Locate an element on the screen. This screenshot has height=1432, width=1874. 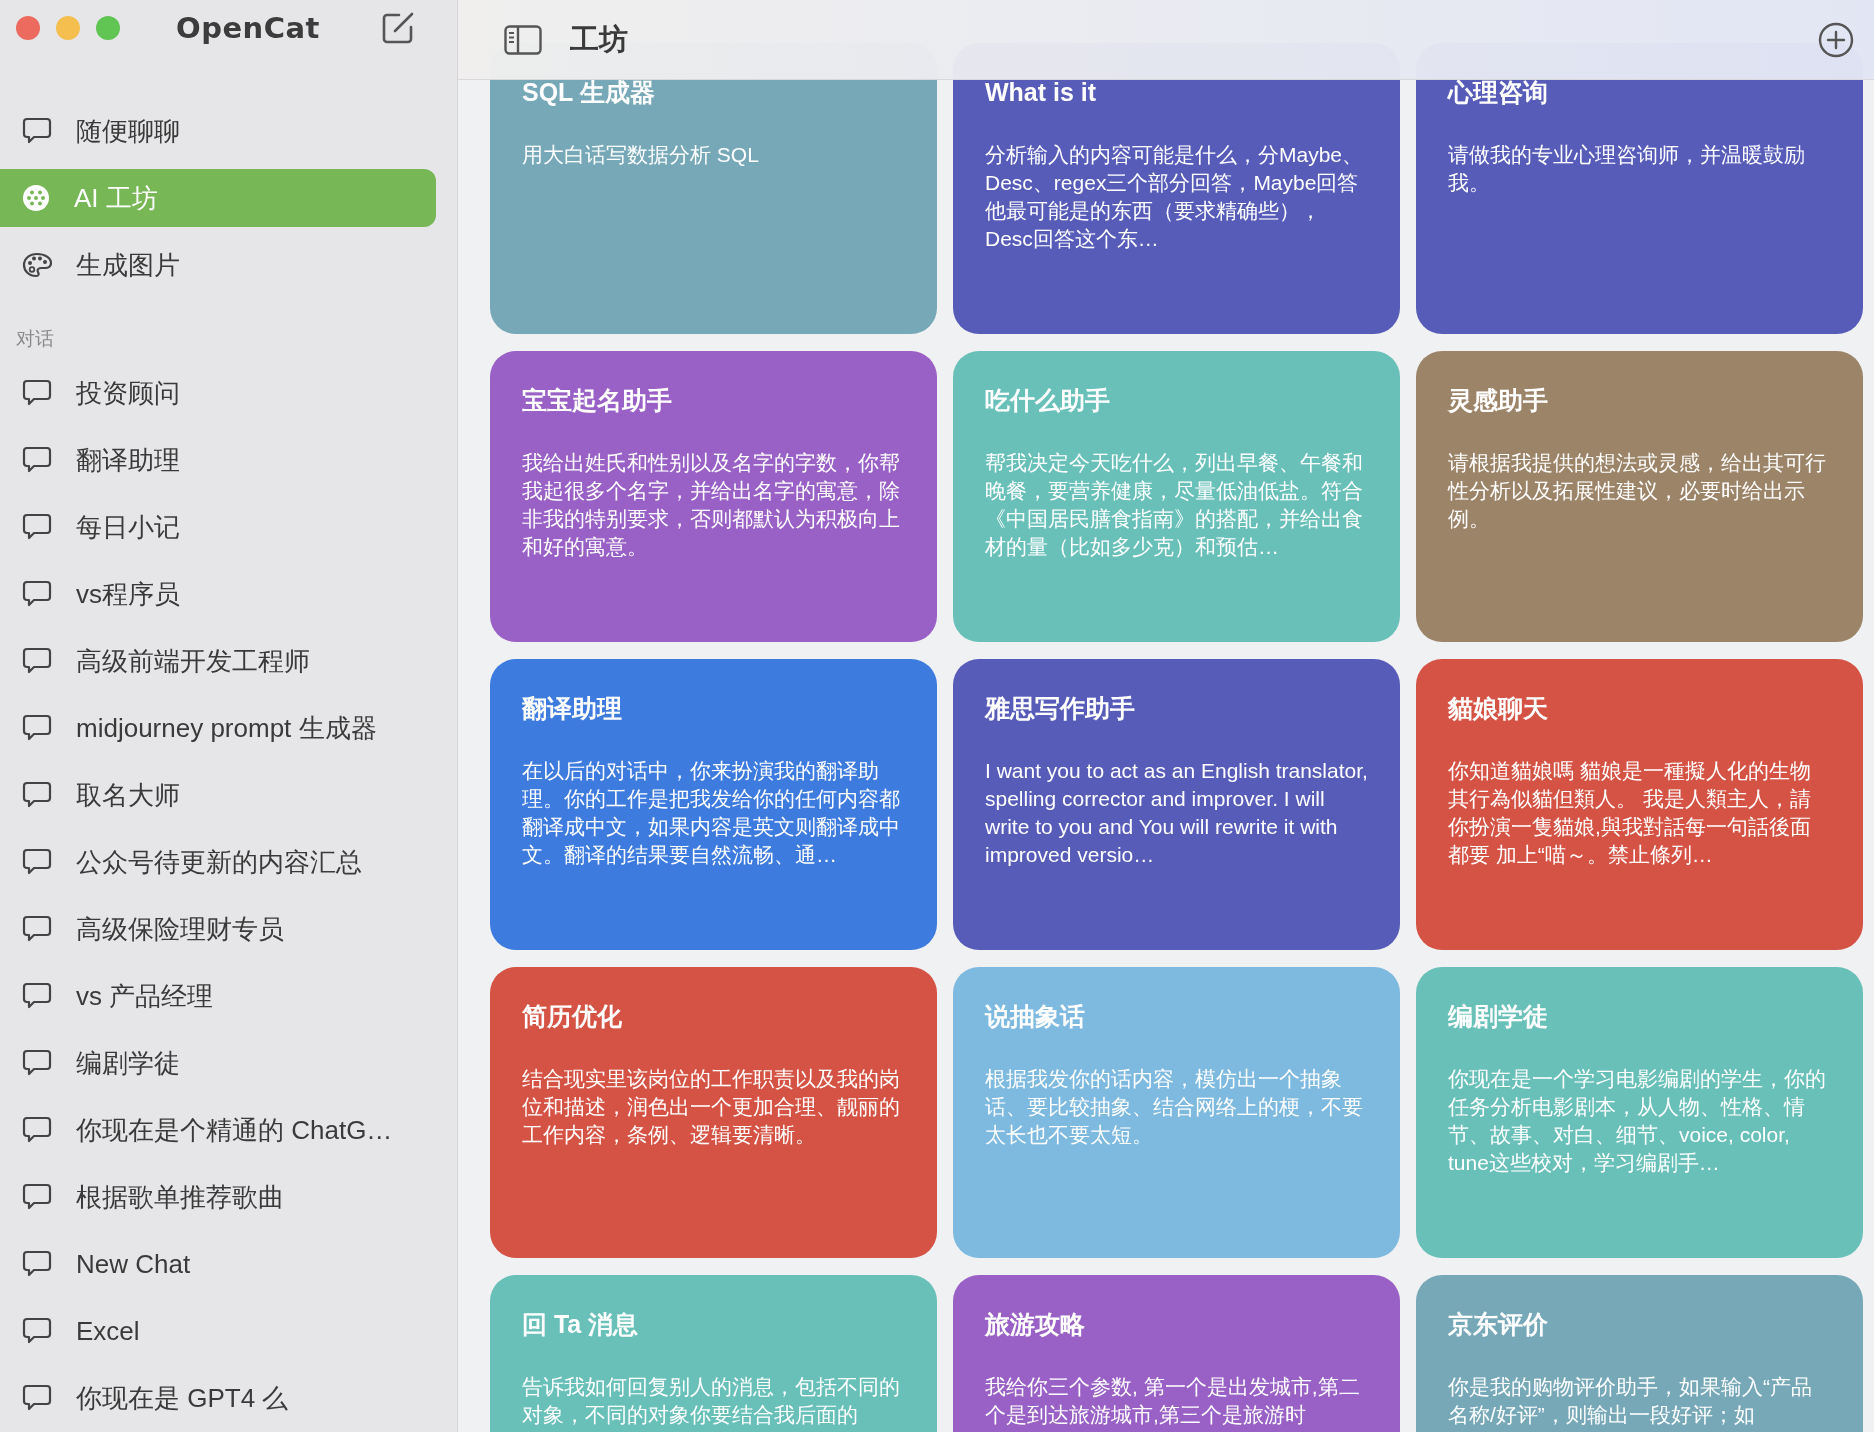
sidebar-item: 投资顾问 is located at coordinates (218, 393).